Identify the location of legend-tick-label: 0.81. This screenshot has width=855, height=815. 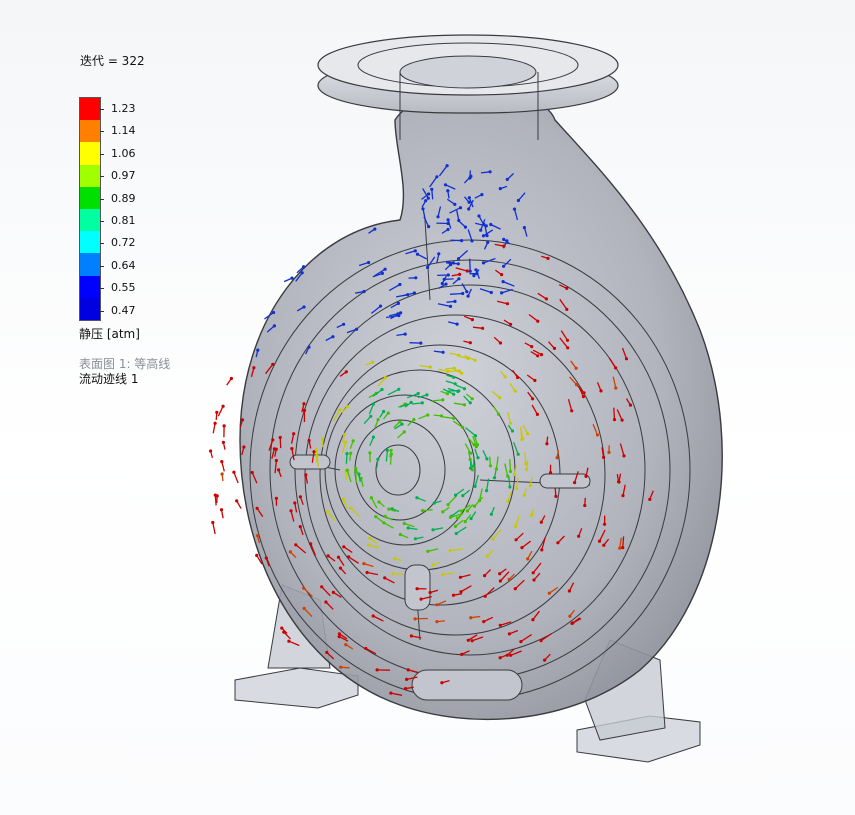
(123, 220).